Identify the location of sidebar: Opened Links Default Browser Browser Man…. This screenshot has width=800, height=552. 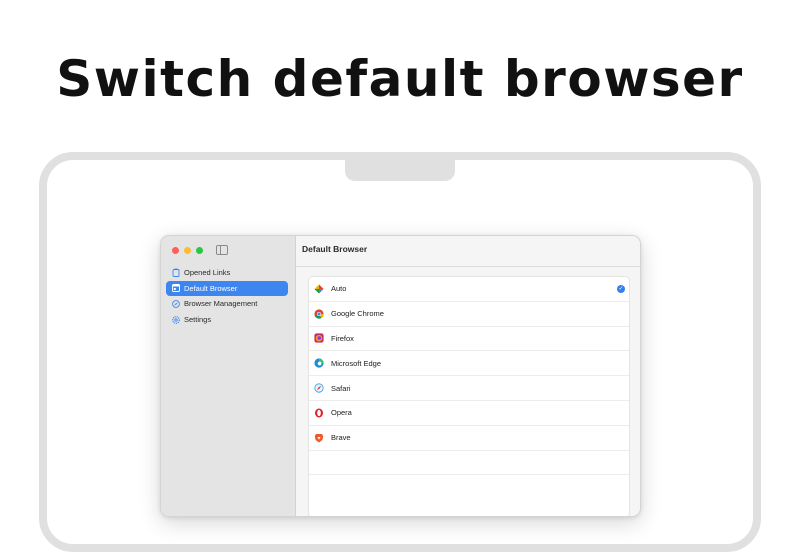
(228, 376).